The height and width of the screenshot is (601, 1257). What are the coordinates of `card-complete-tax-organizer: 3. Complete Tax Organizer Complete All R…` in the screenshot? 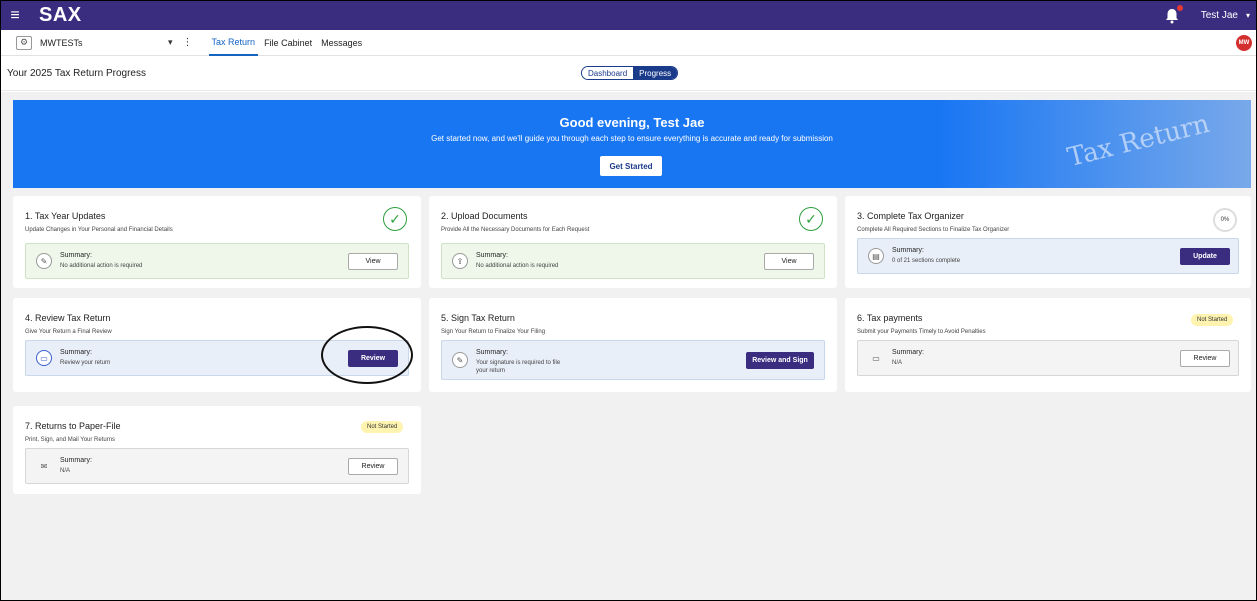 It's located at (1048, 242).